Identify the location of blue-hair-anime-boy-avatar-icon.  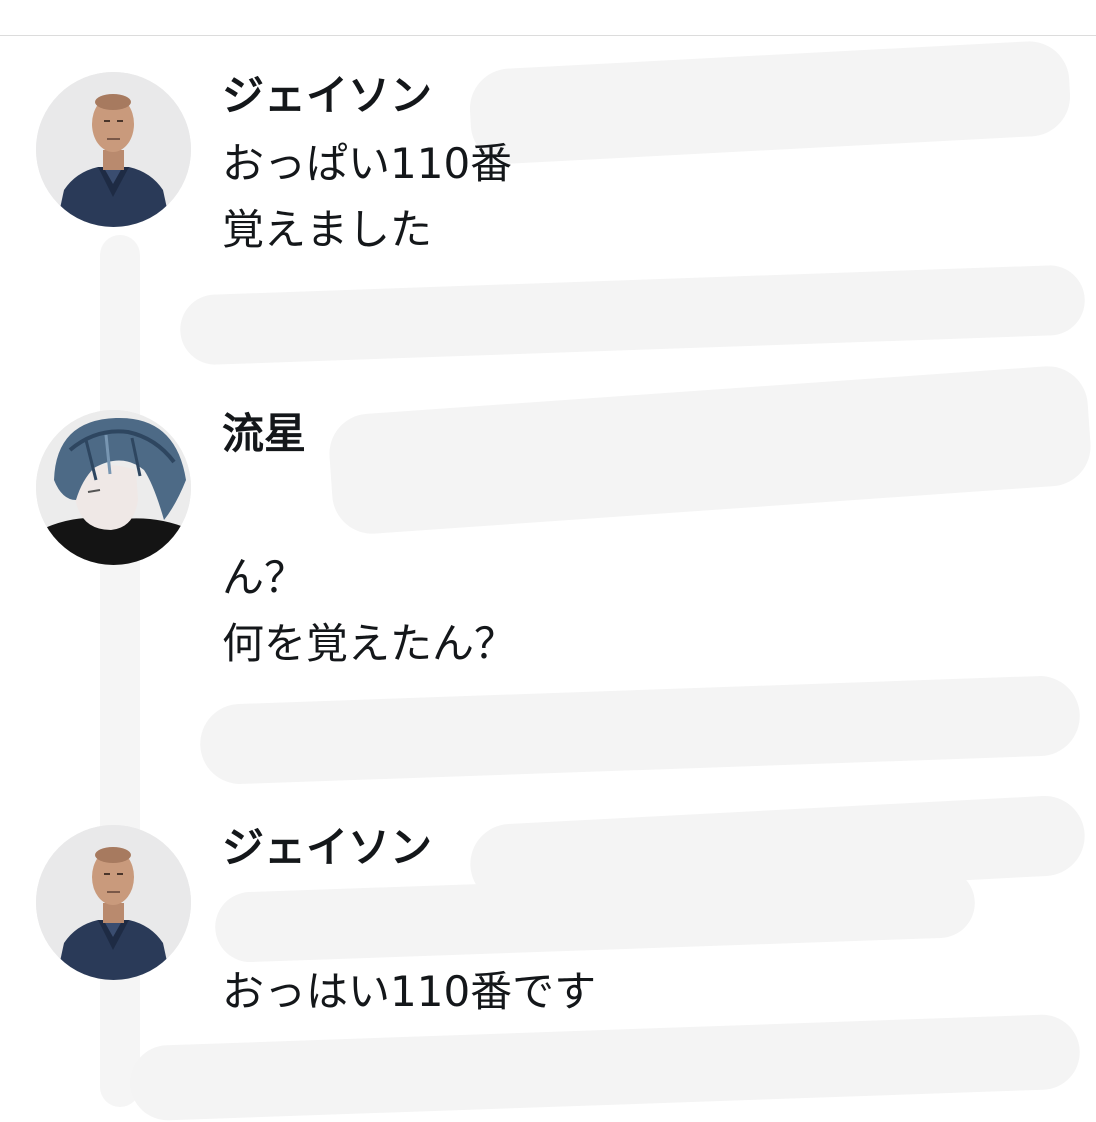
(113, 487).